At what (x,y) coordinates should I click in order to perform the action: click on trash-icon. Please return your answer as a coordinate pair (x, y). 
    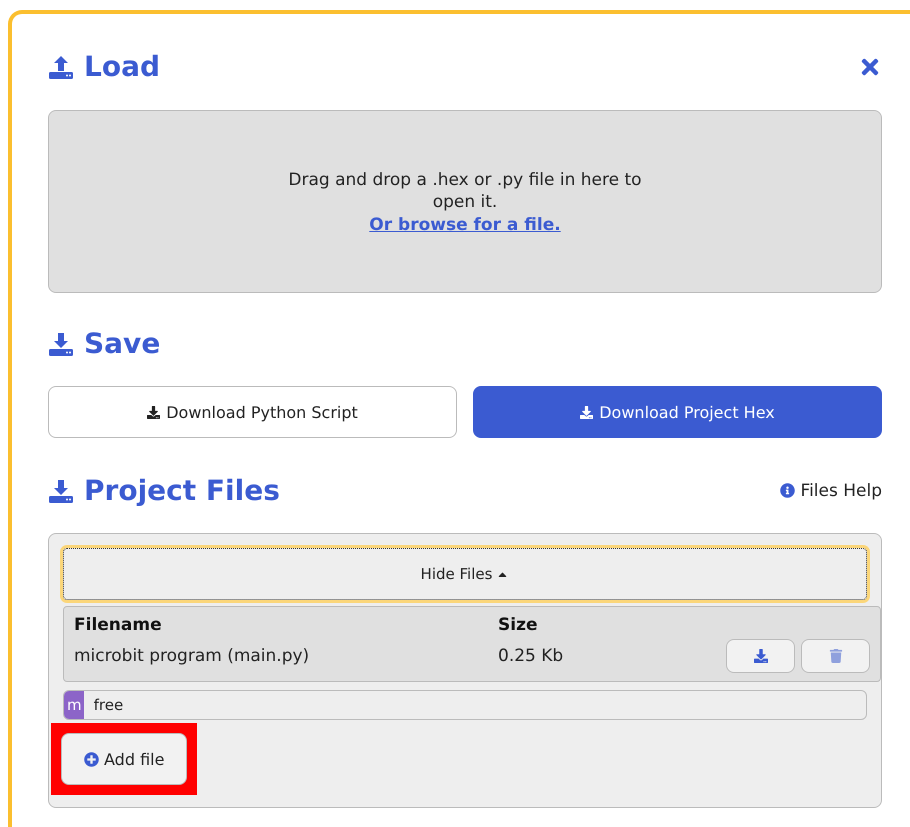
    Looking at the image, I should click on (835, 656).